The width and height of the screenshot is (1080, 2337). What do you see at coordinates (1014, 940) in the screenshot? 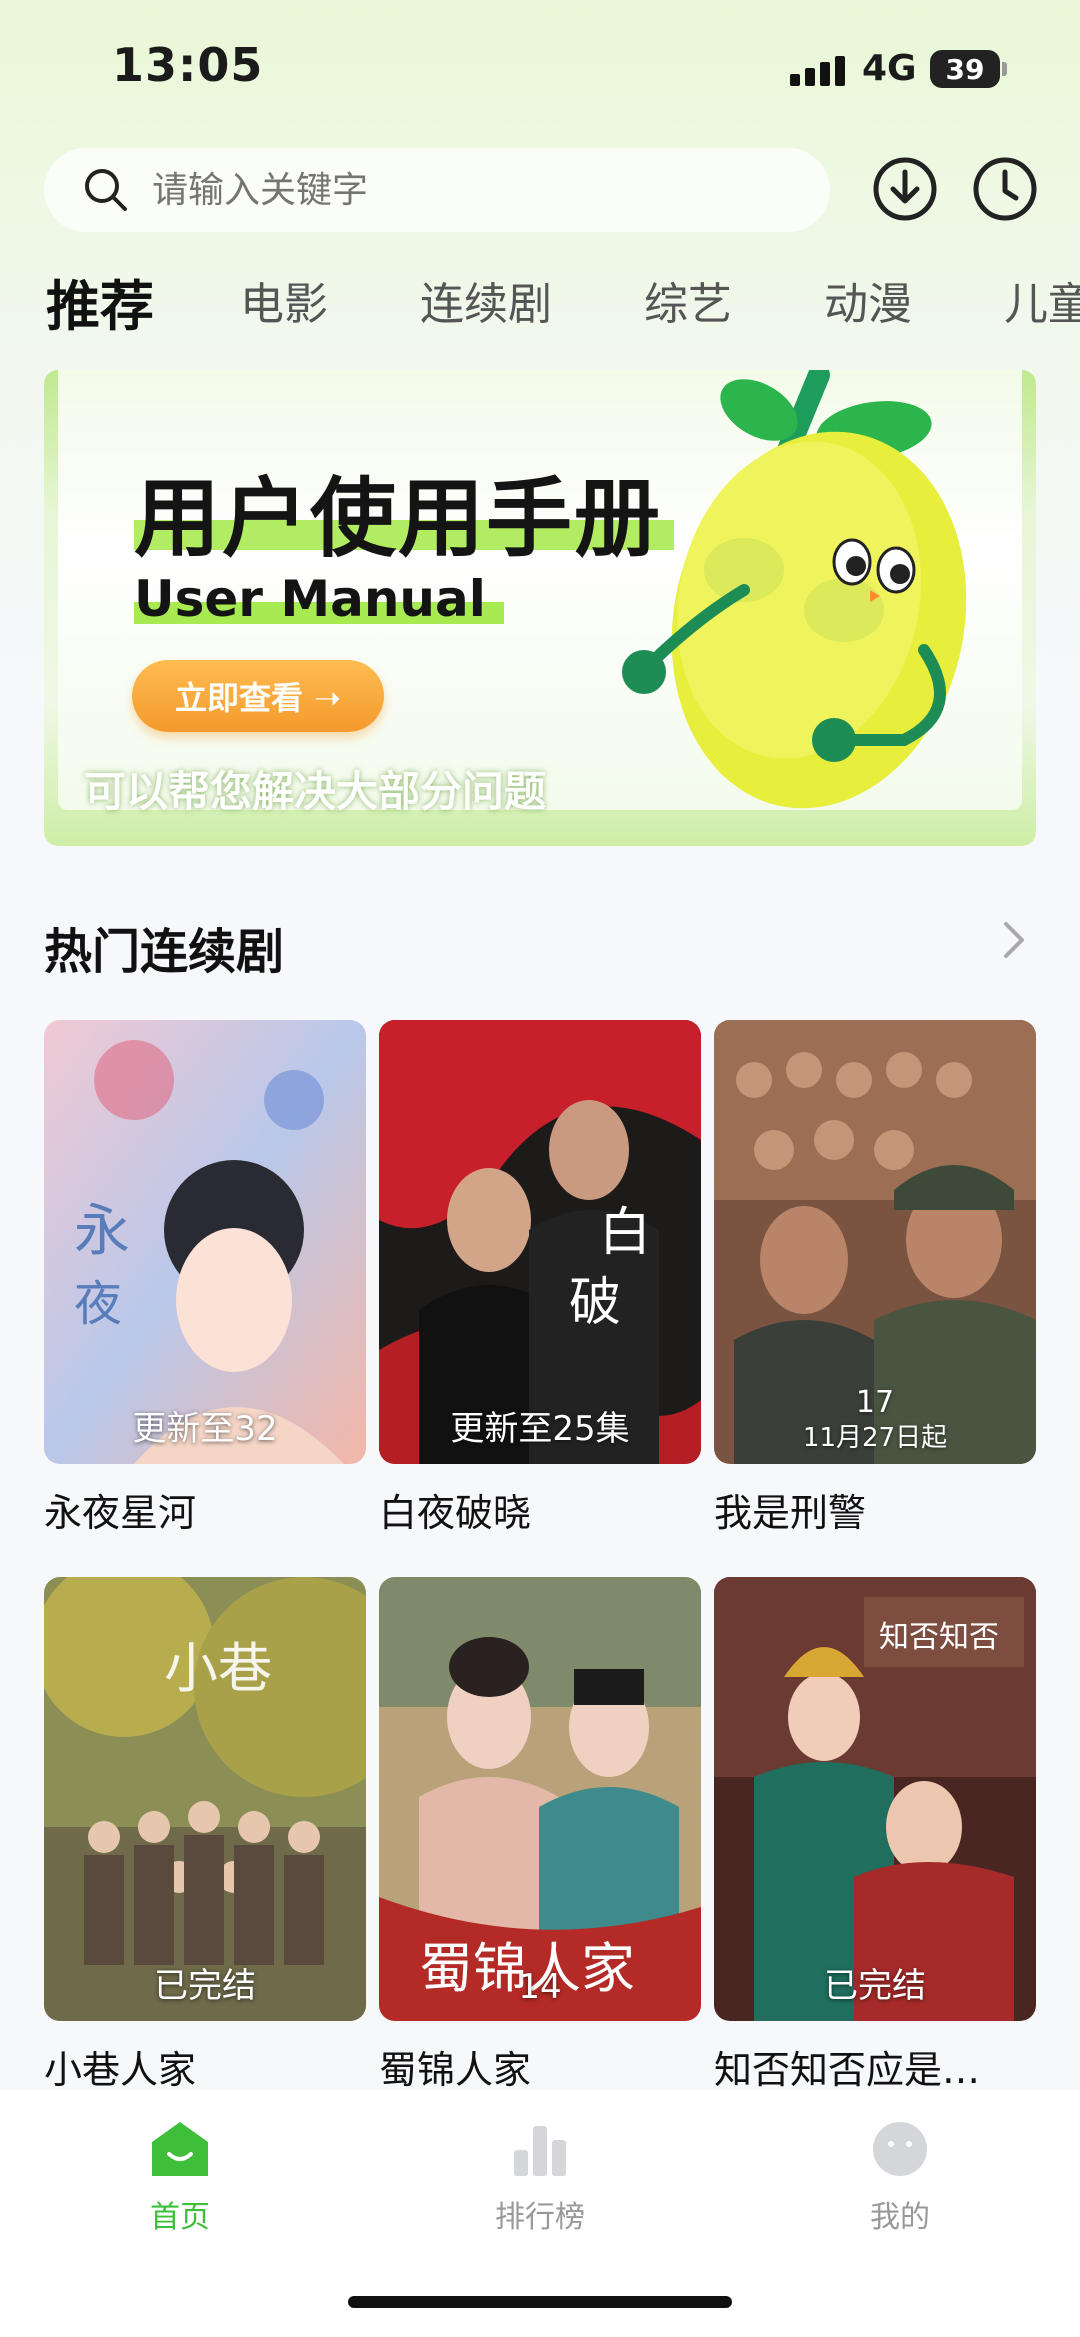
I see `chevron-right-icon` at bounding box center [1014, 940].